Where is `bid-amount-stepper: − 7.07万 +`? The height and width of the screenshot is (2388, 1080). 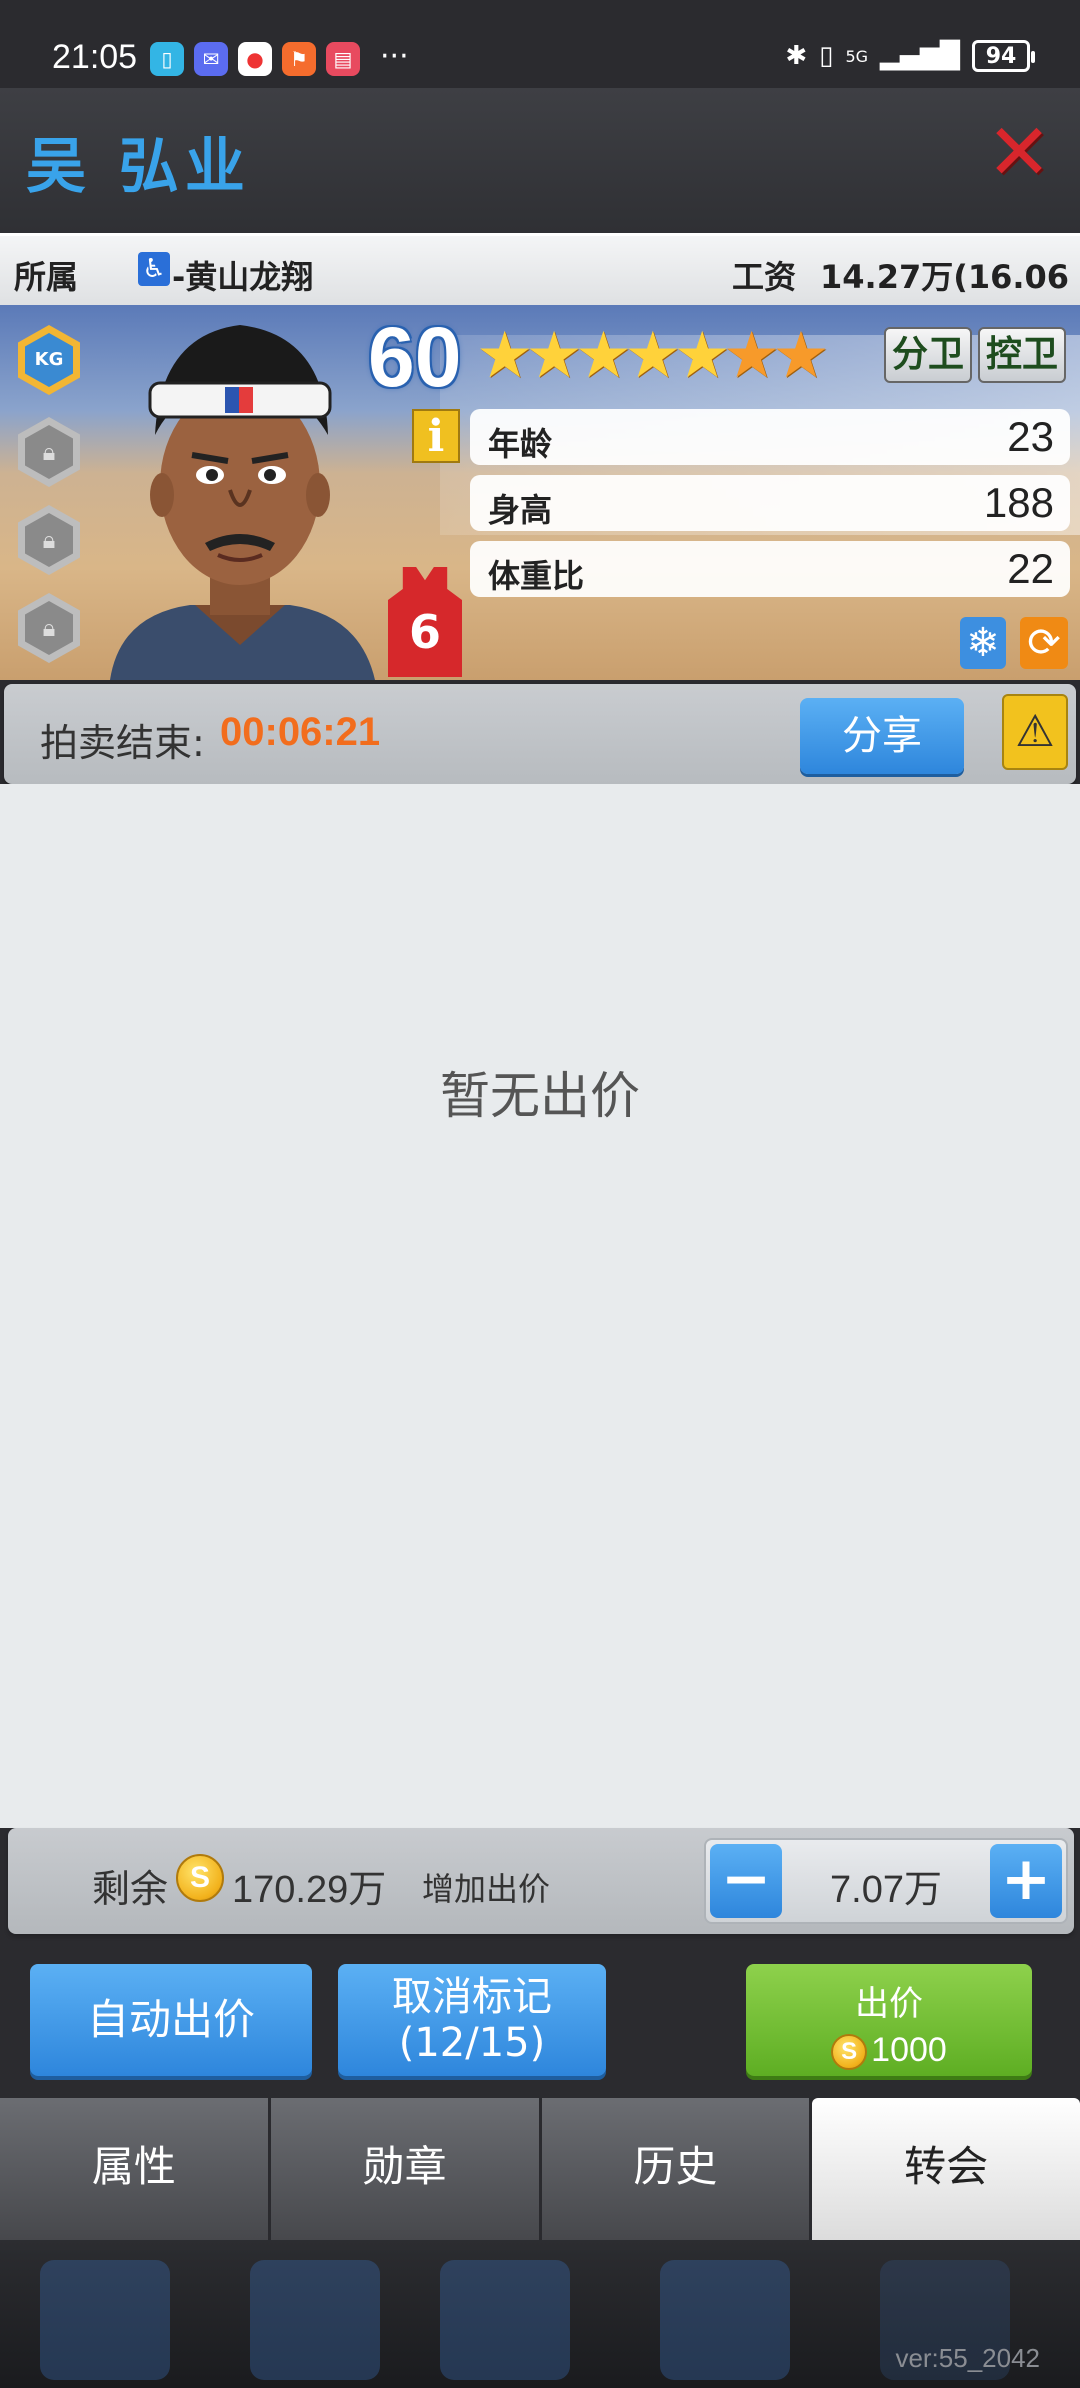
bid-amount-stepper: − 7.07万 + is located at coordinates (886, 1881).